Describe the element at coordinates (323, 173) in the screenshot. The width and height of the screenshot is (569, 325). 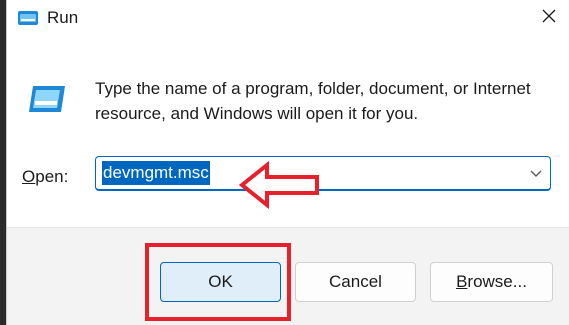
I see `open-combobox: devmgmt.msc` at that location.